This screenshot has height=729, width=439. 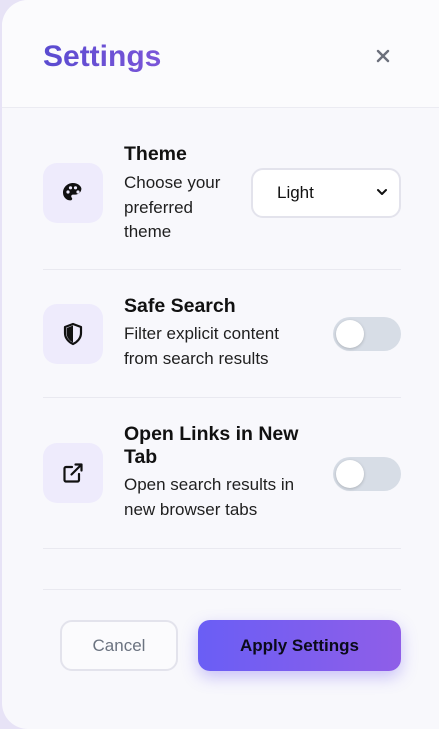 What do you see at coordinates (180, 306) in the screenshot?
I see `setting-title-safe-search: Safe Search` at bounding box center [180, 306].